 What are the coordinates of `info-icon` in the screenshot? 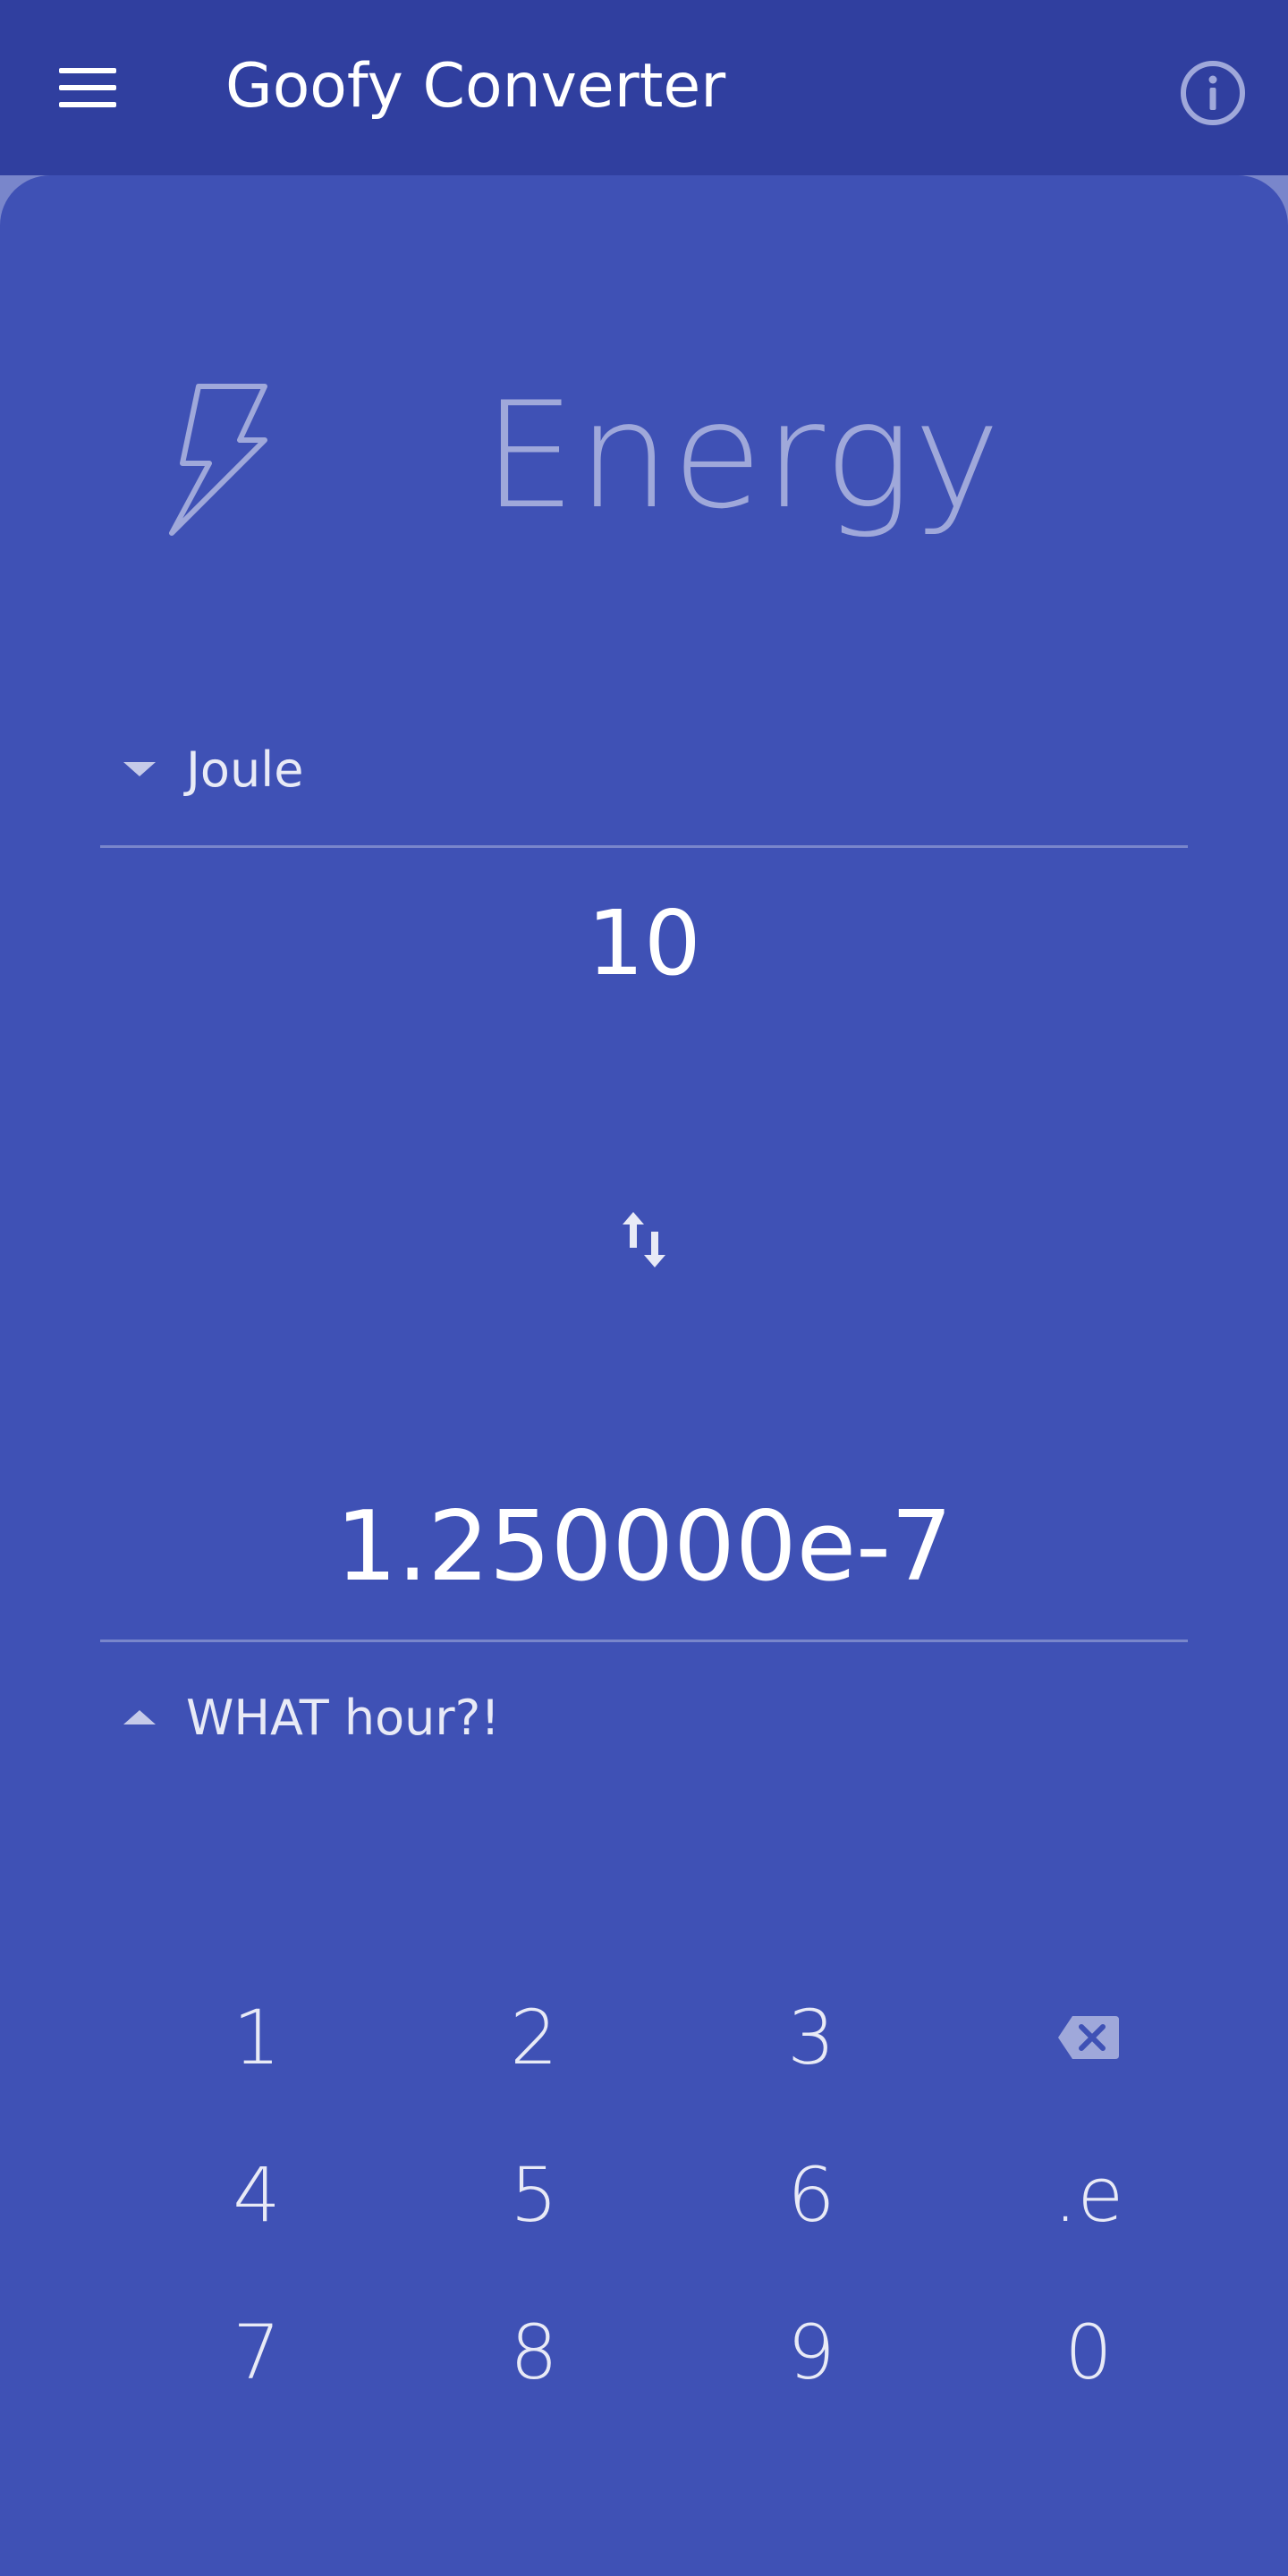 It's located at (1213, 93).